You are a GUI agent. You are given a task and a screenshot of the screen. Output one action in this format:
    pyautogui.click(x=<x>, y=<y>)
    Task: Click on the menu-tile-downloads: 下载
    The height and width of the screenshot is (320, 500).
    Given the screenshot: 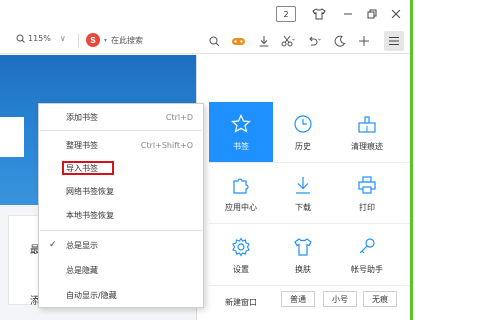 What is the action you would take?
    pyautogui.click(x=303, y=193)
    